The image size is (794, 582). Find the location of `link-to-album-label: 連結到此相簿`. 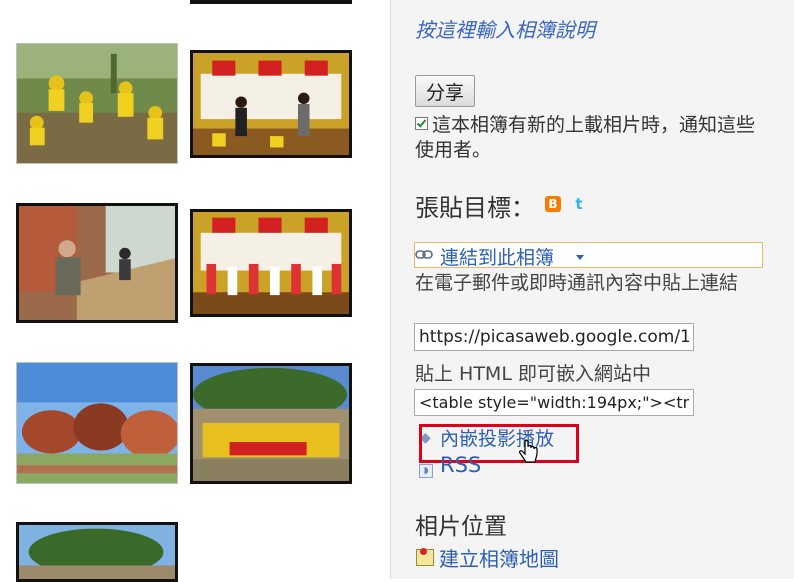

link-to-album-label: 連結到此相簿 is located at coordinates (497, 256).